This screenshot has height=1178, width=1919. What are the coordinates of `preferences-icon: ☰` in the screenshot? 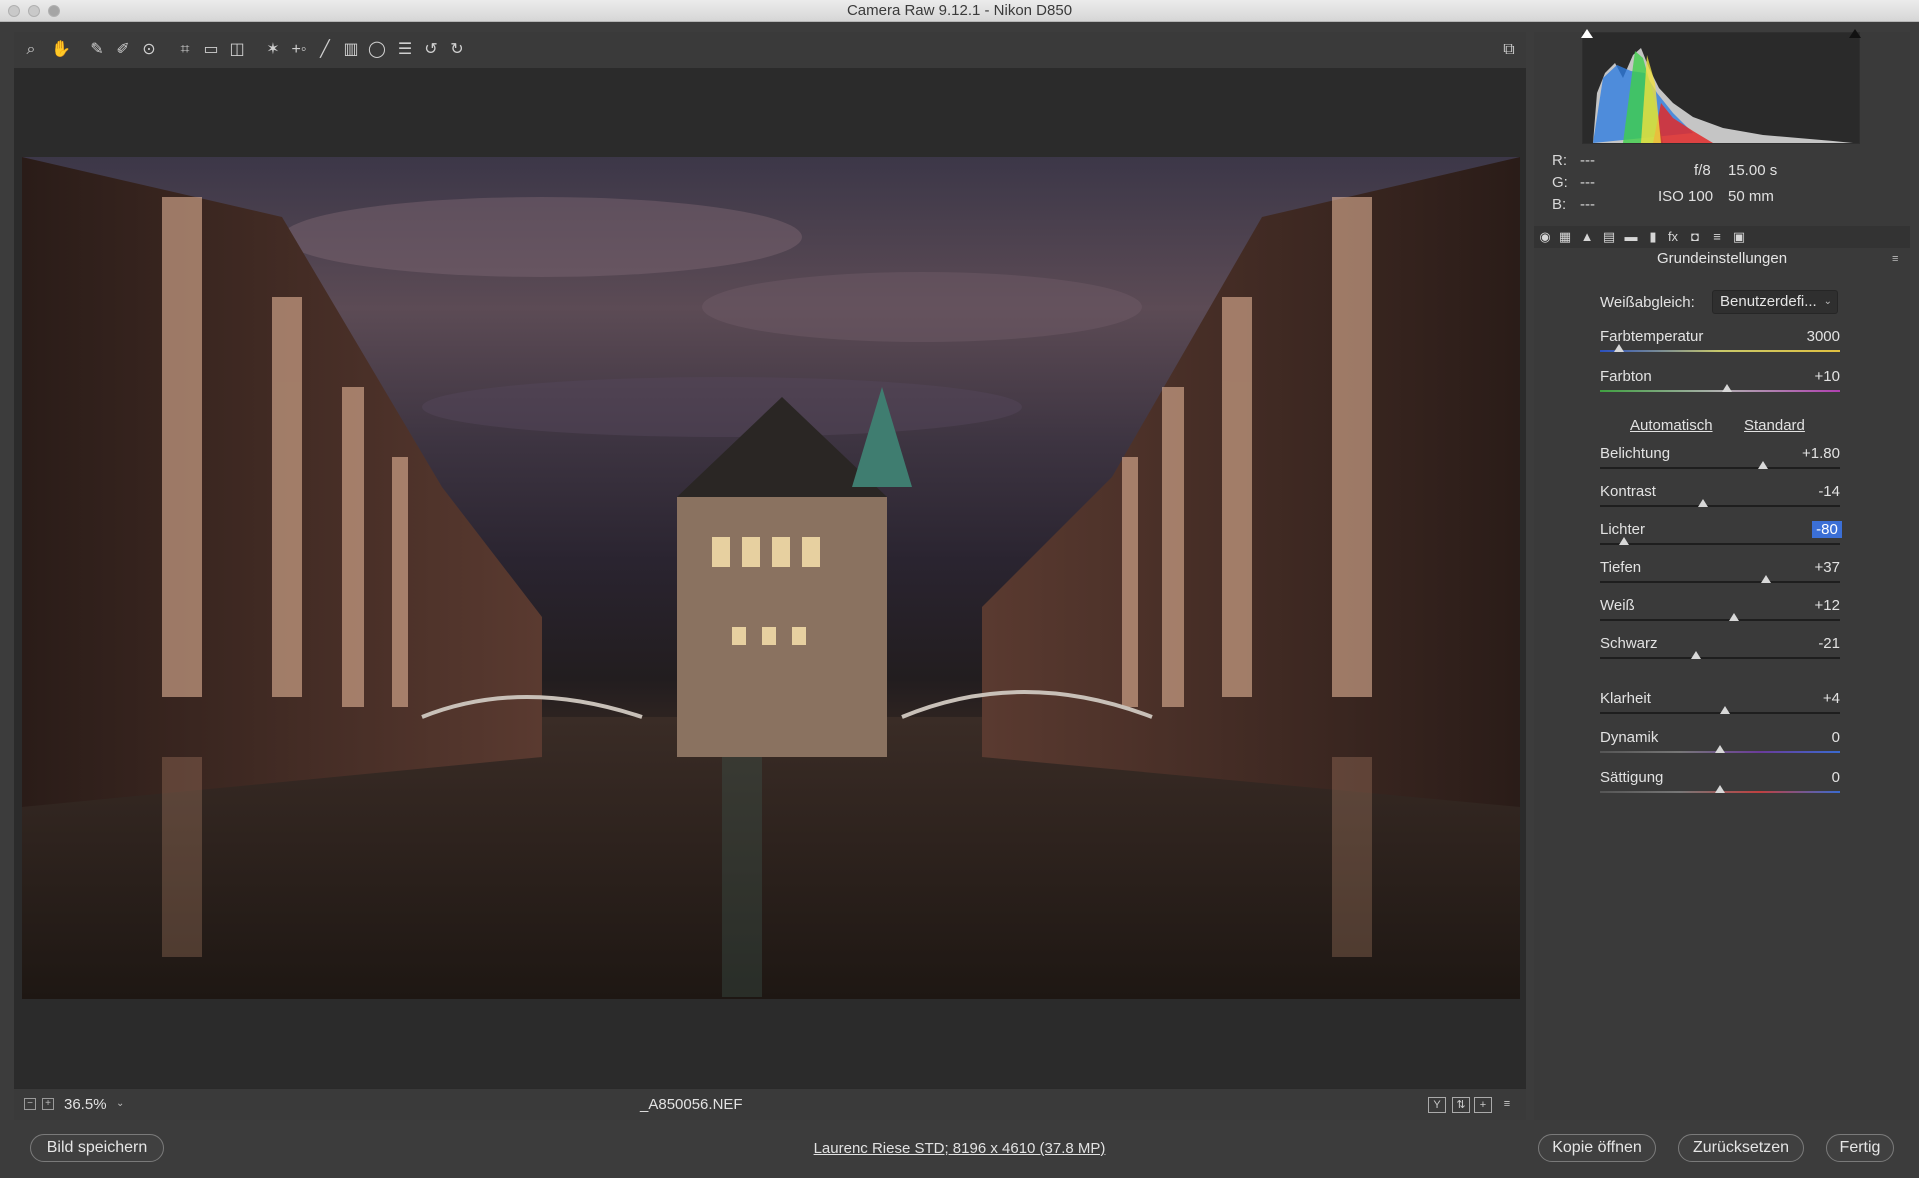 It's located at (405, 50).